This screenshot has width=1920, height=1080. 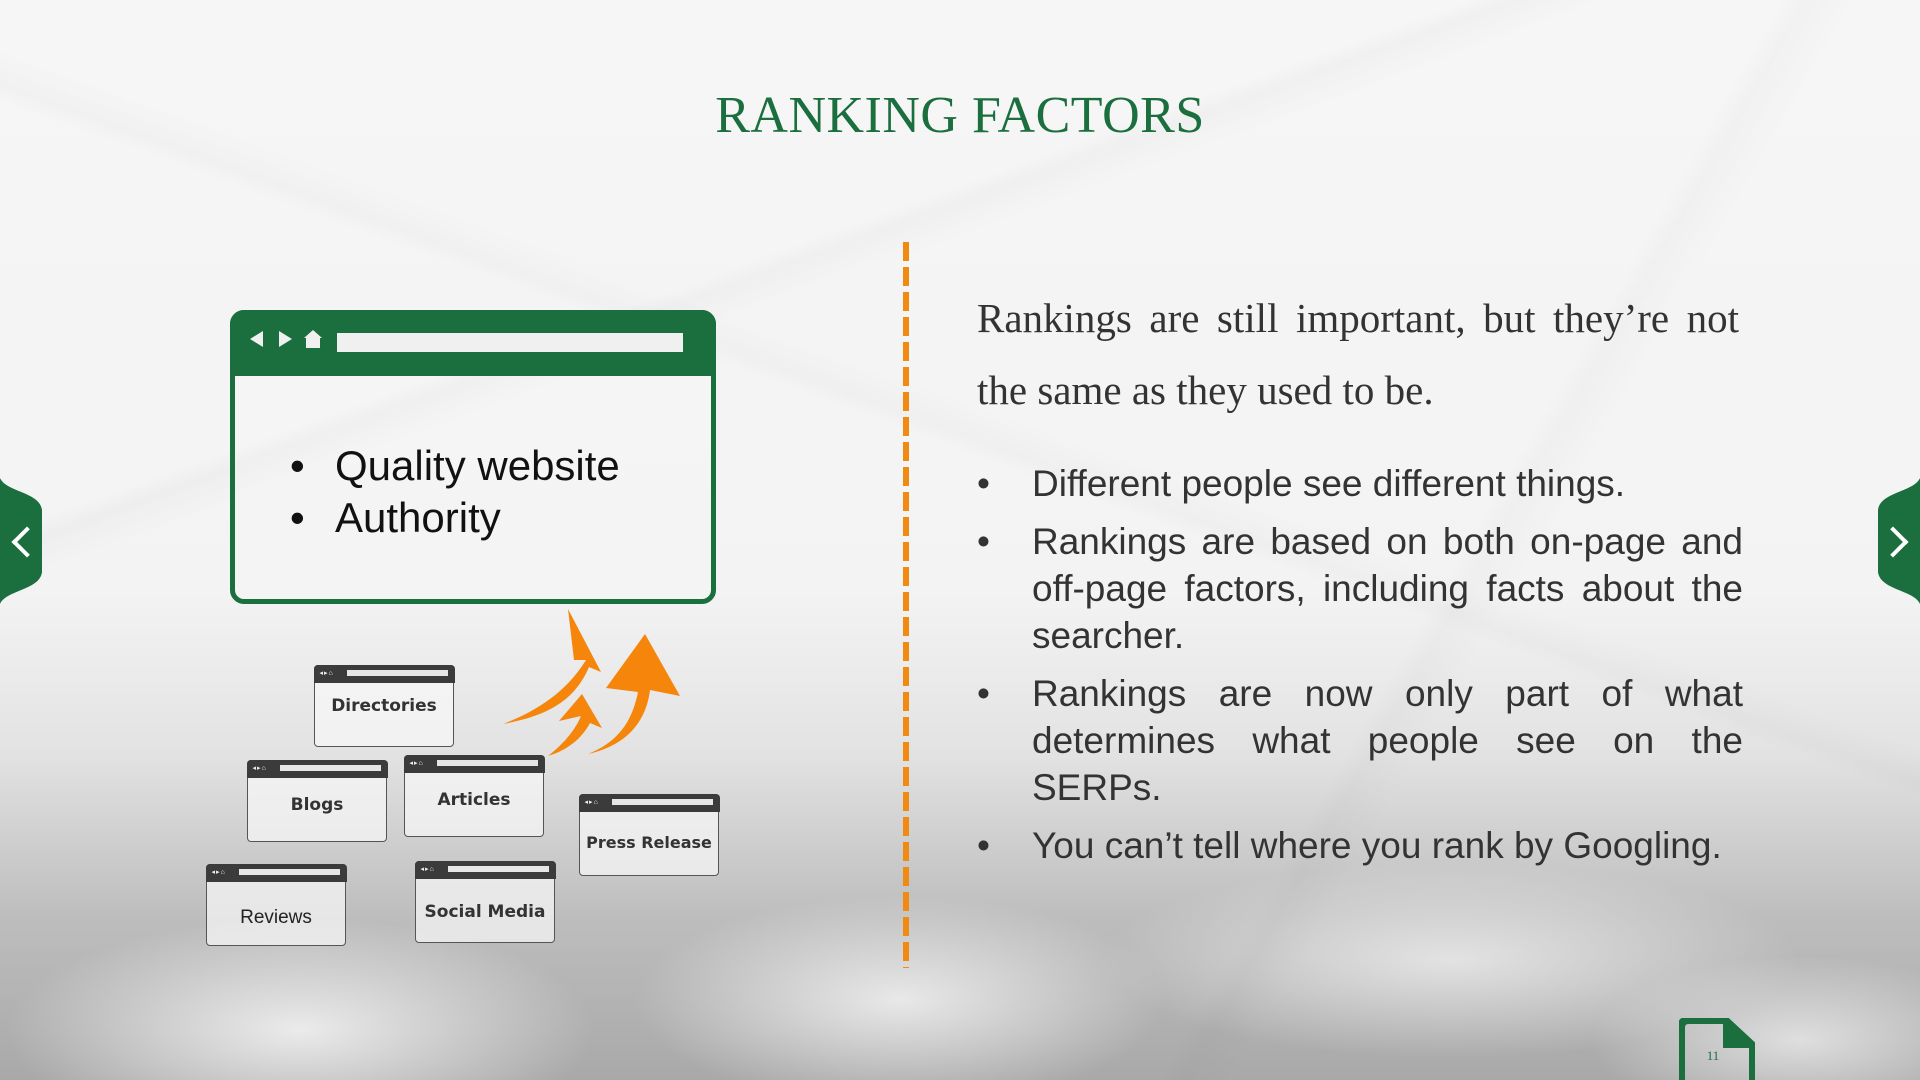 I want to click on dashed-divider, so click(x=906, y=605).